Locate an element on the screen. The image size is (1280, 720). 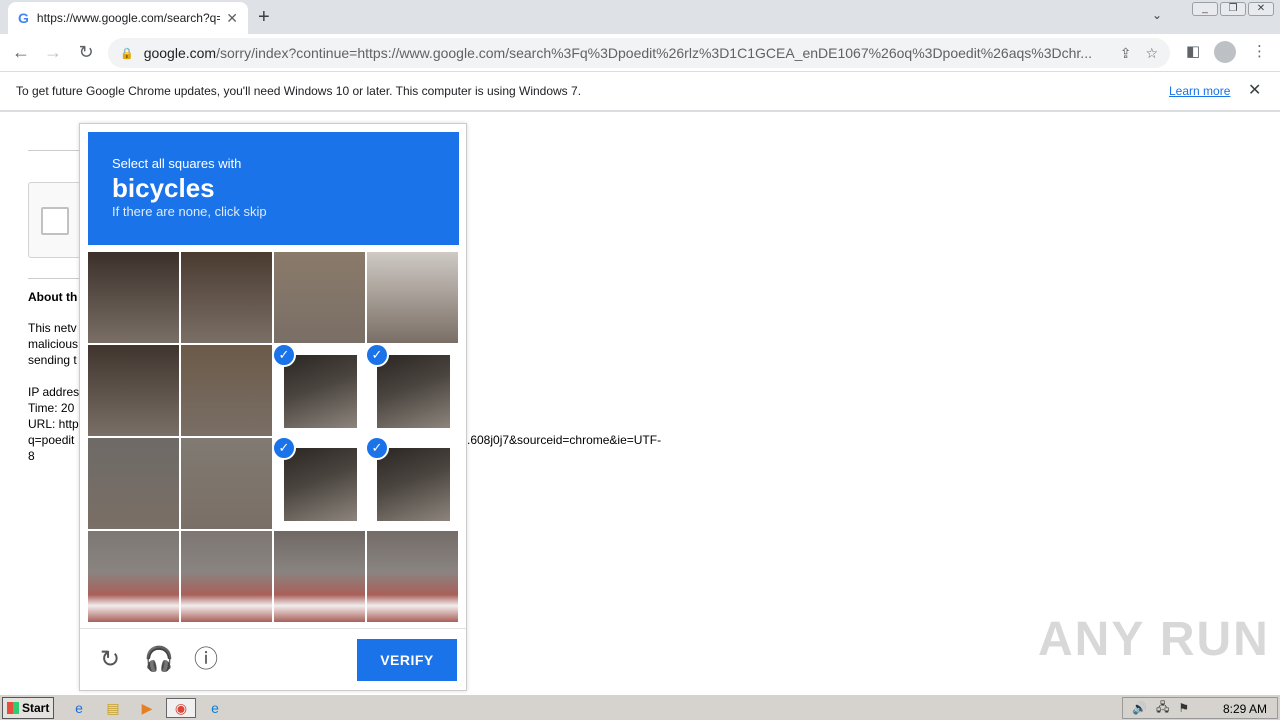
verify-button: VERIFY is located at coordinates (407, 660).